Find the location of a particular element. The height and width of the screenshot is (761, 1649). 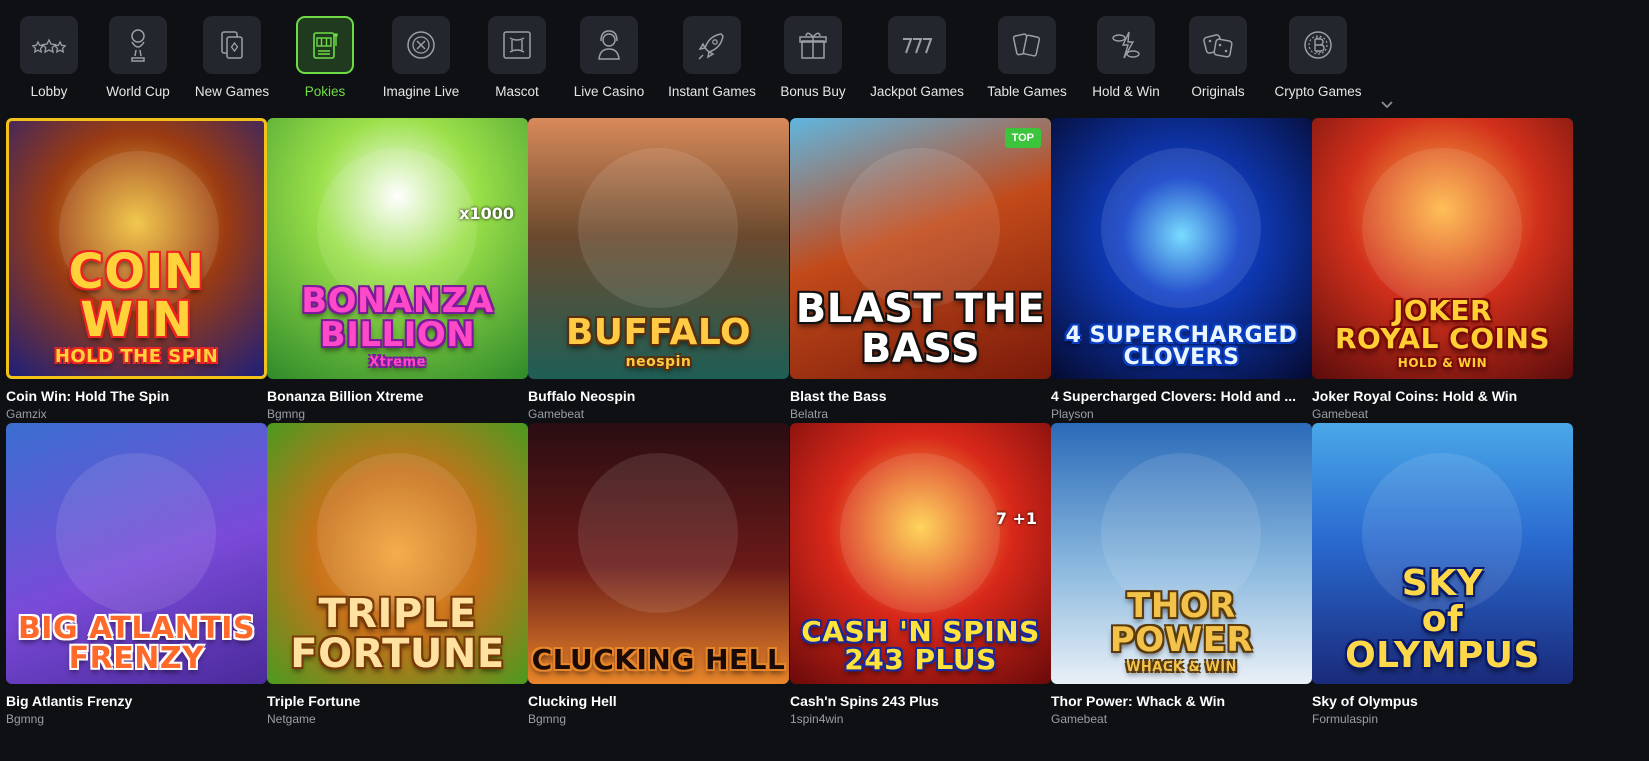

thumbnail-title-art: THOR POWER WHACK & WIN is located at coordinates (1181, 631).